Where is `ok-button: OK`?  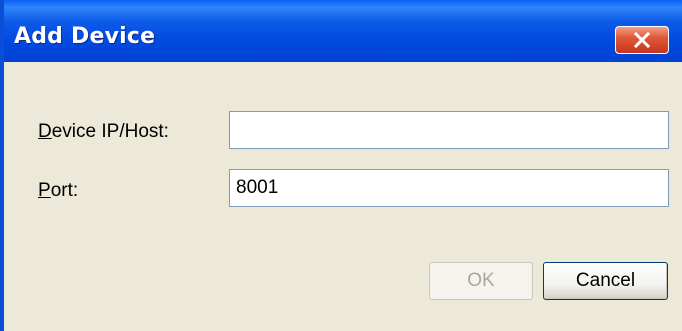 ok-button: OK is located at coordinates (481, 281).